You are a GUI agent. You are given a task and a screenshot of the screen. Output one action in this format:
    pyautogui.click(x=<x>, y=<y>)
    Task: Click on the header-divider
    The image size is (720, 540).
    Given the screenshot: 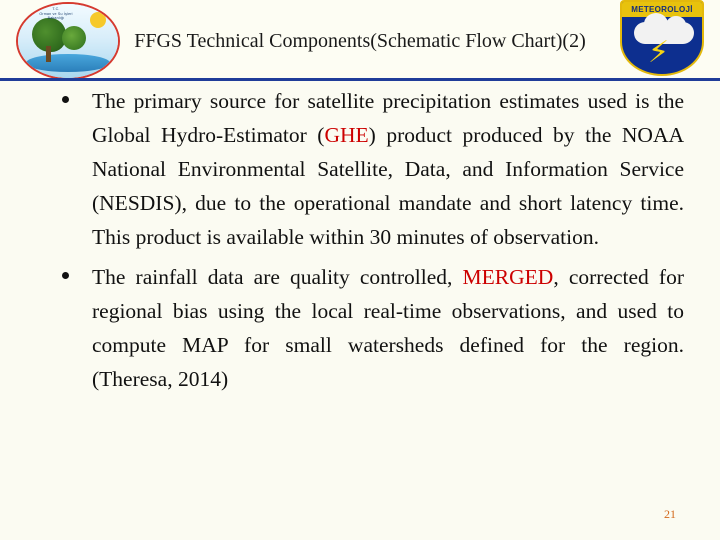 What is the action you would take?
    pyautogui.click(x=360, y=79)
    